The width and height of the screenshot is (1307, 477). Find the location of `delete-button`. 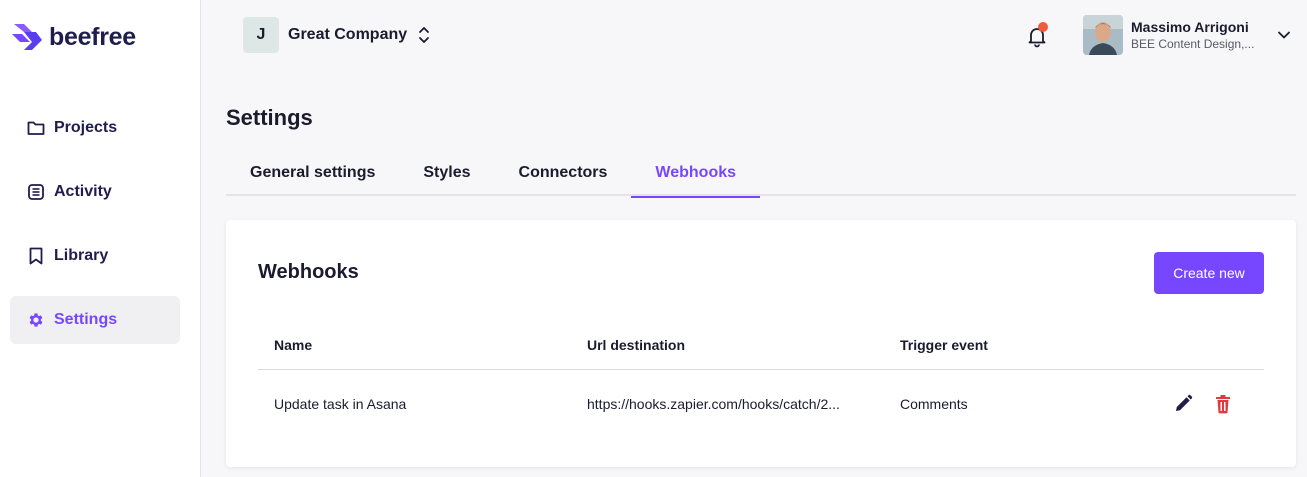

delete-button is located at coordinates (1223, 404).